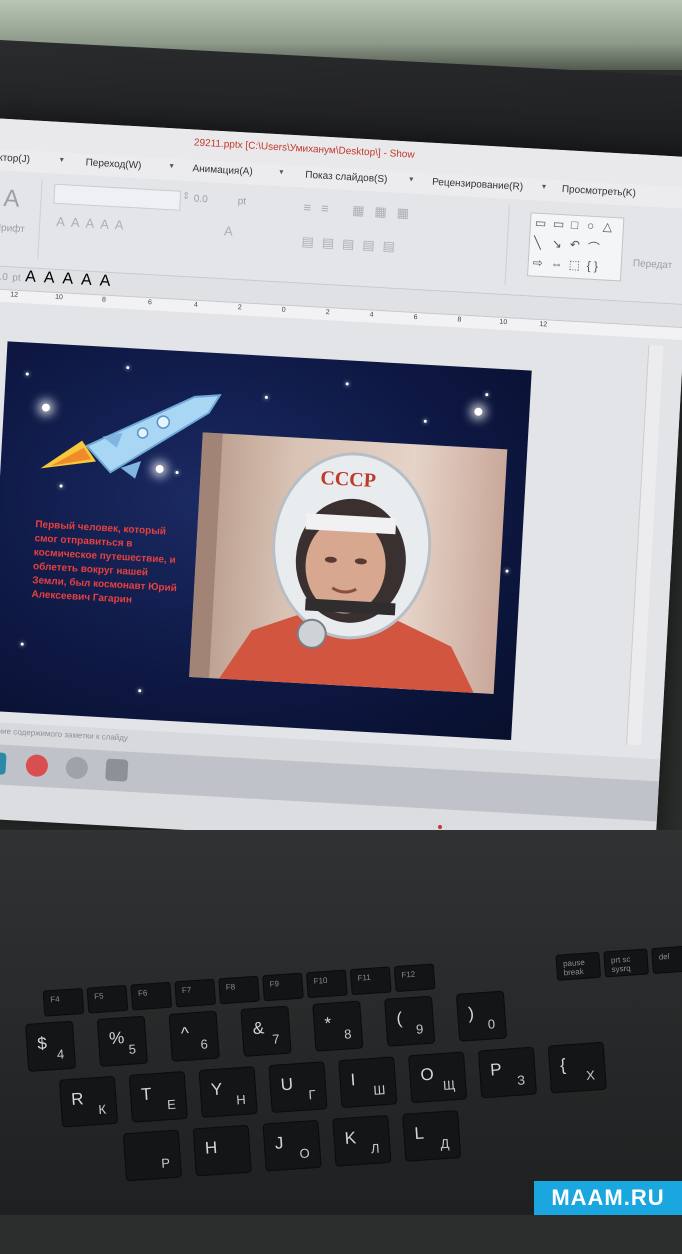 This screenshot has height=1254, width=682. I want to click on size-unit-2: pt, so click(16, 278).